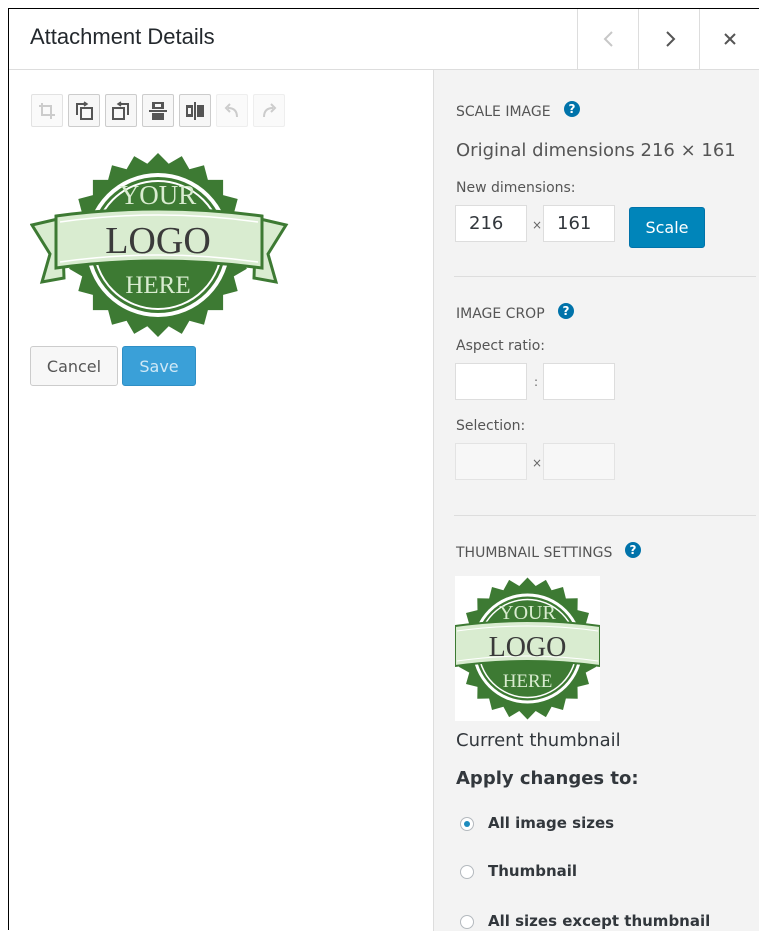 The width and height of the screenshot is (759, 934). Describe the element at coordinates (537, 225) in the screenshot. I see `times-symbol: ×` at that location.